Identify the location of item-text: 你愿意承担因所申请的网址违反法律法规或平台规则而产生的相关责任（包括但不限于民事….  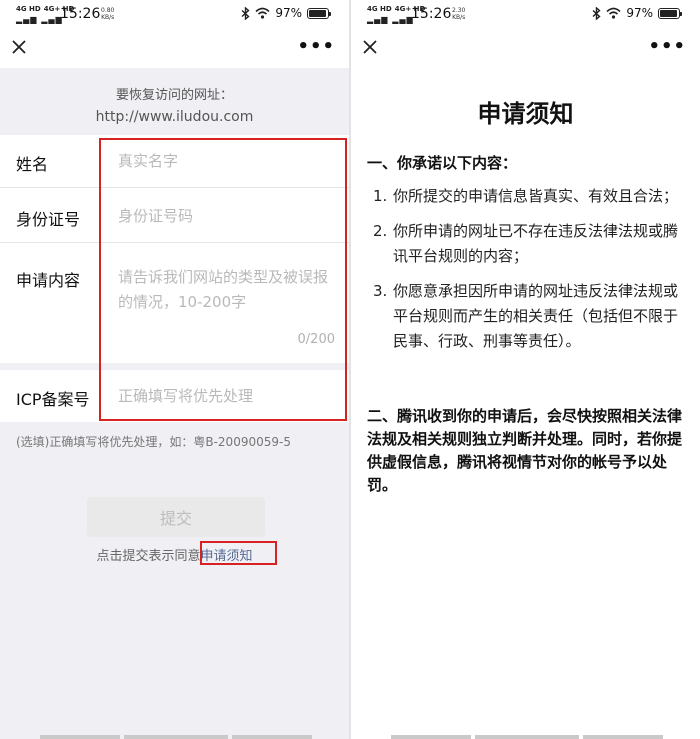
(536, 316).